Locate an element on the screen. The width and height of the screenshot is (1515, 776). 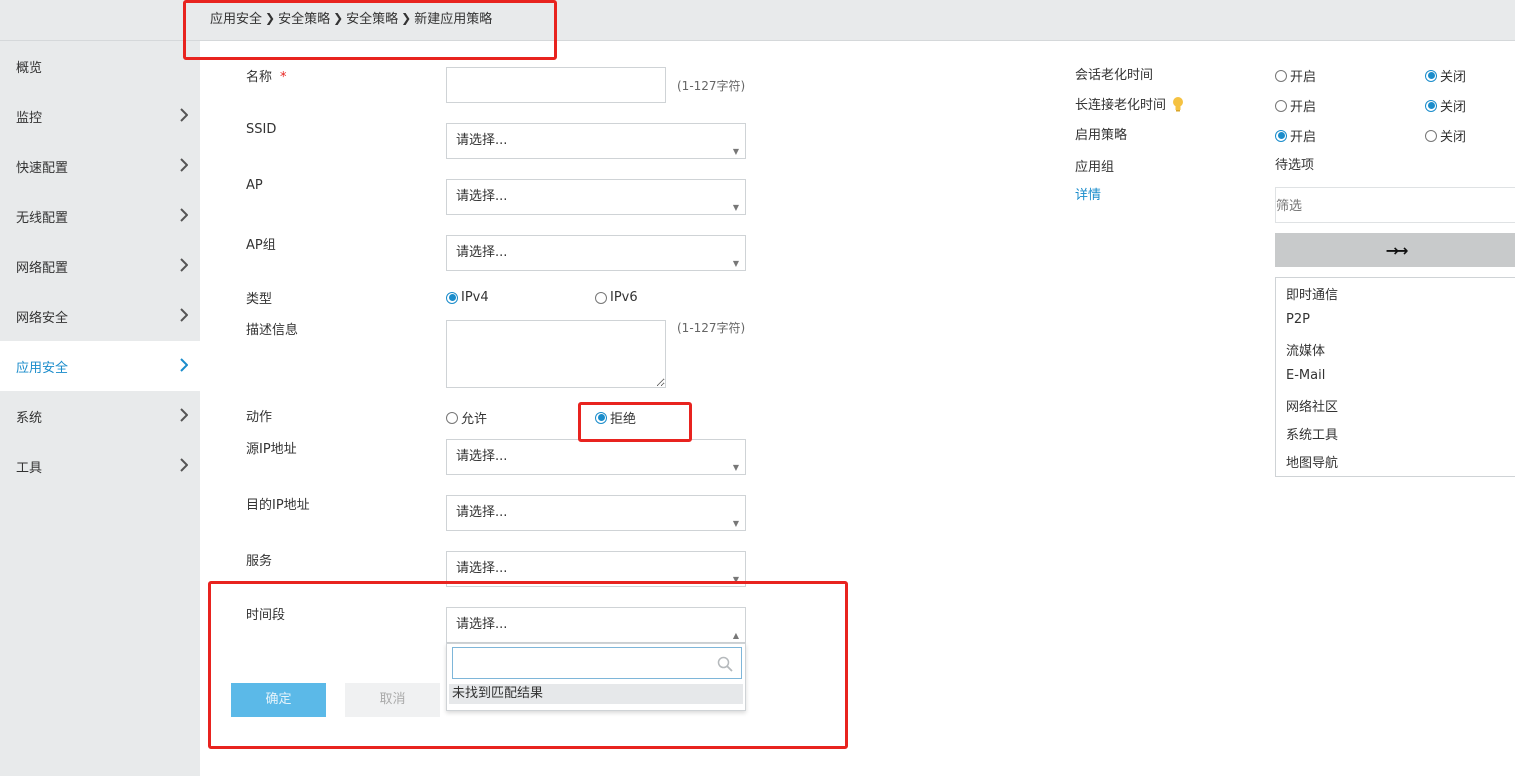
session-aging-label: 会话老化时间 is located at coordinates (1114, 75).